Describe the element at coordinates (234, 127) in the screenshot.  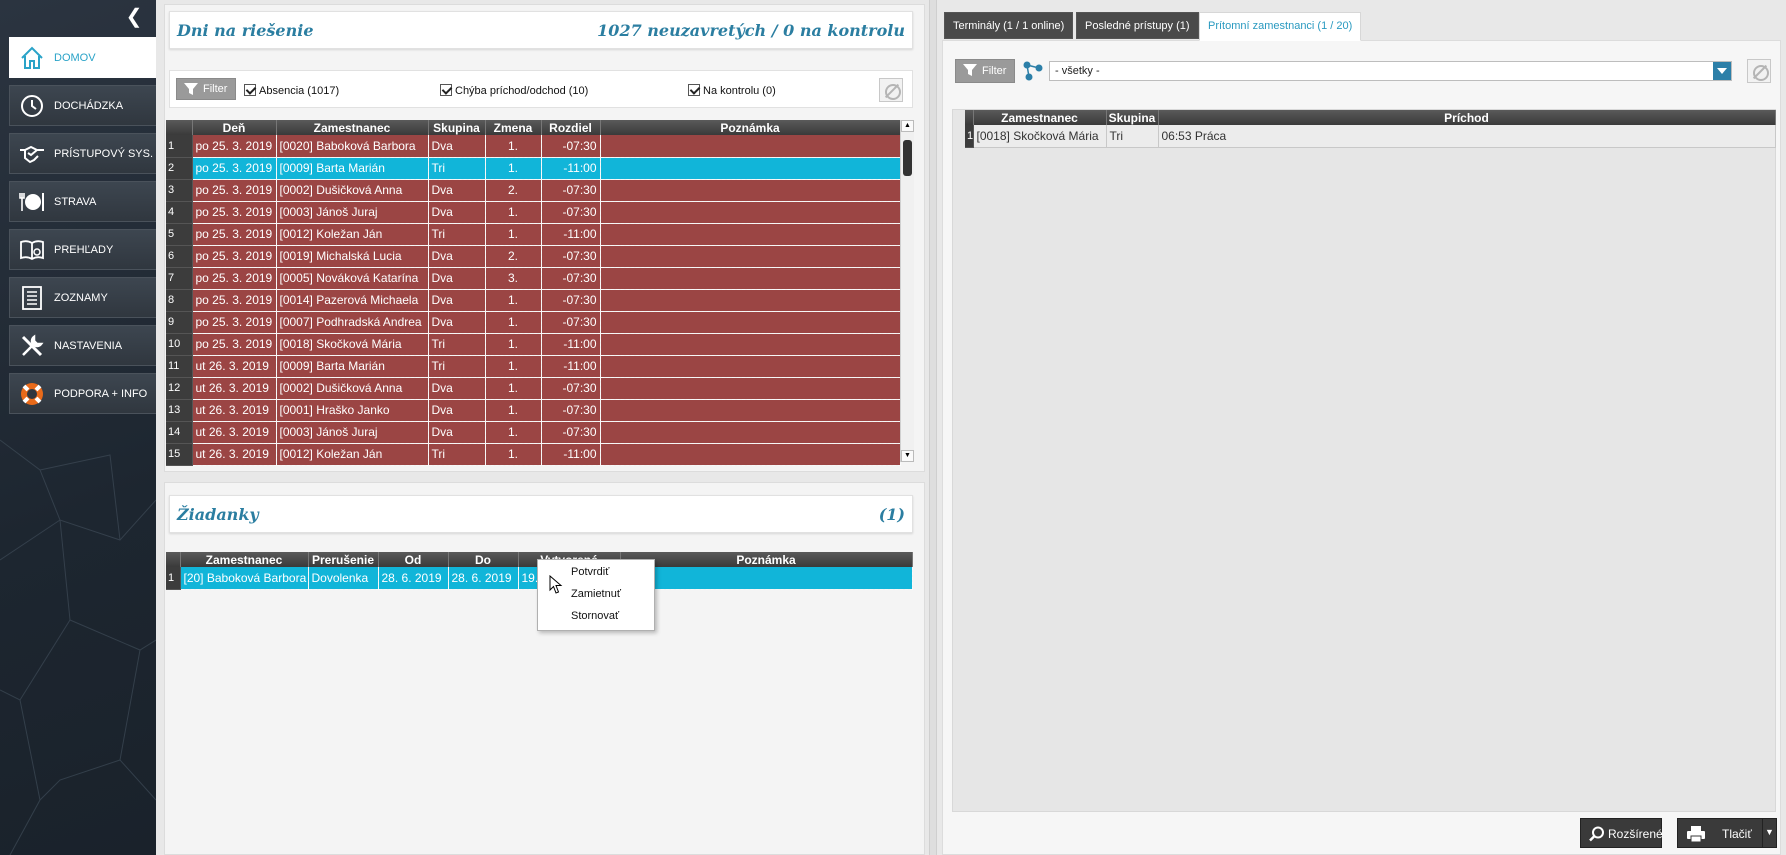
I see `column-header: Deň` at that location.